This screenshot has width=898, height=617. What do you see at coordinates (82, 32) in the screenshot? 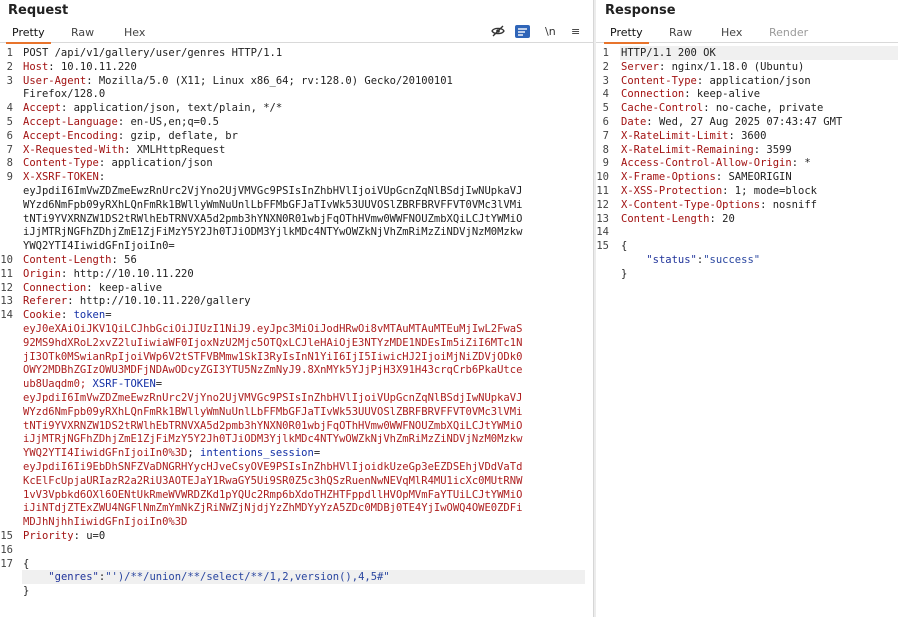
I see `request-tab-raw: Raw` at bounding box center [82, 32].